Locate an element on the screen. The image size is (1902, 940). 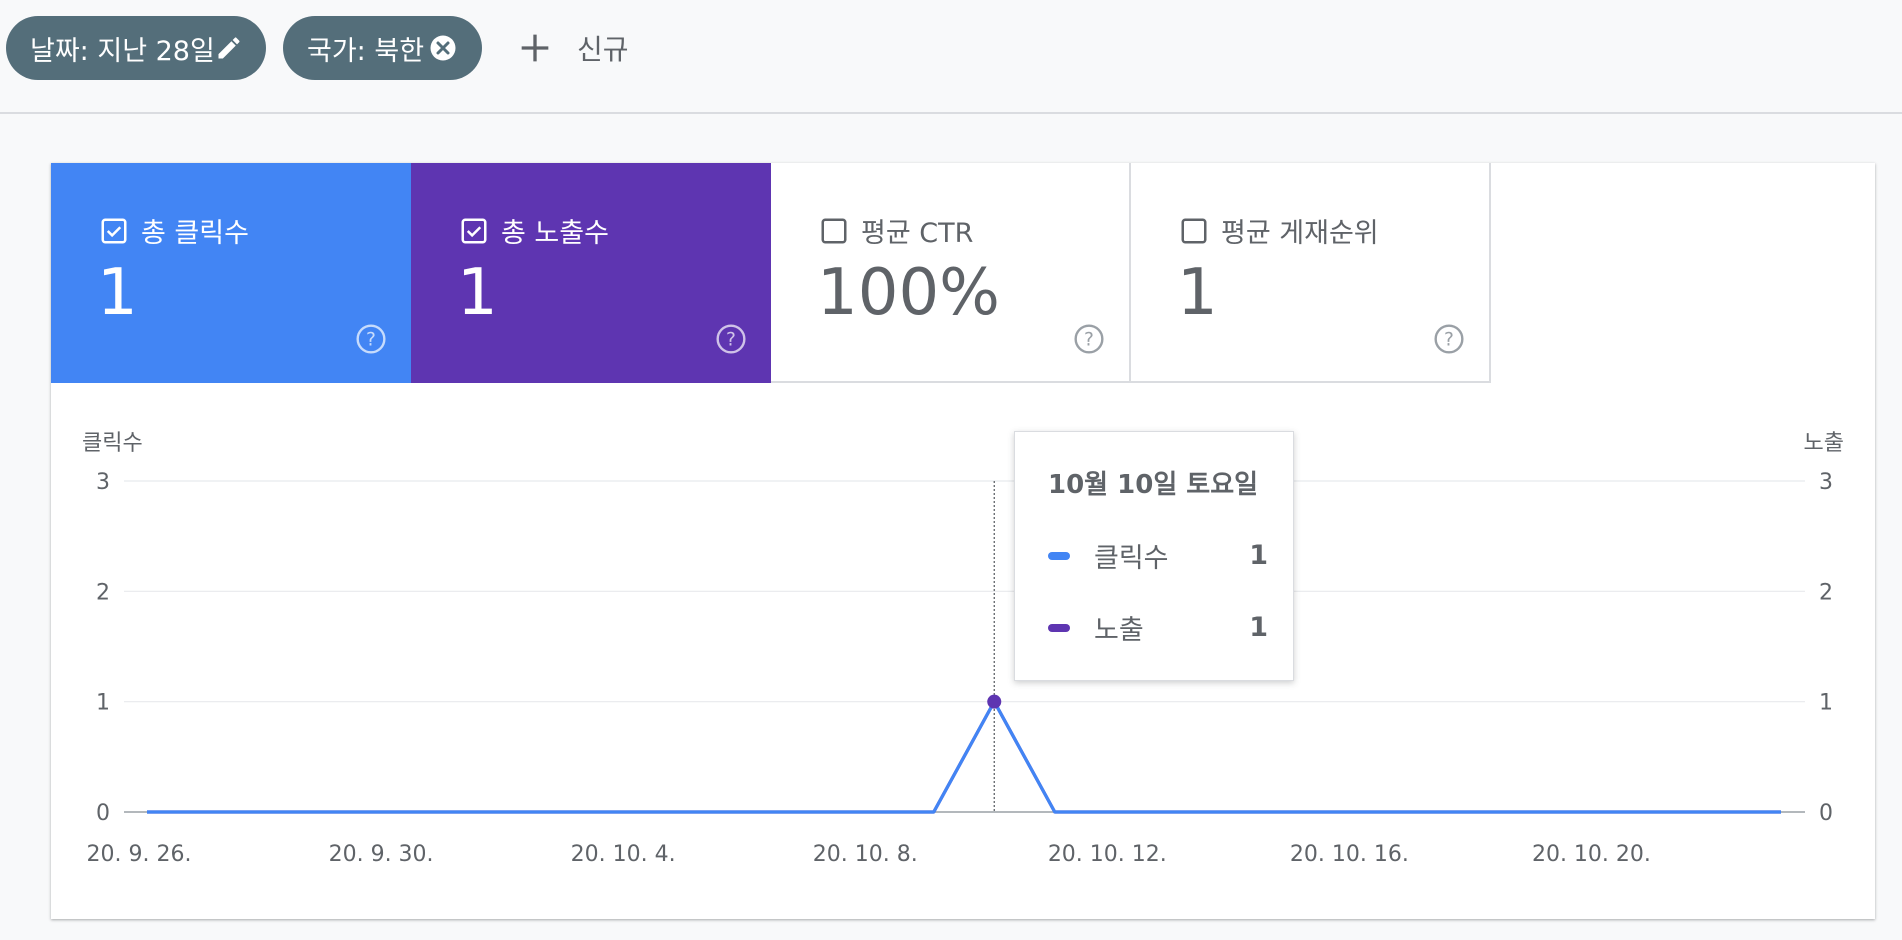
y-tick-label: 1 is located at coordinates (103, 703).